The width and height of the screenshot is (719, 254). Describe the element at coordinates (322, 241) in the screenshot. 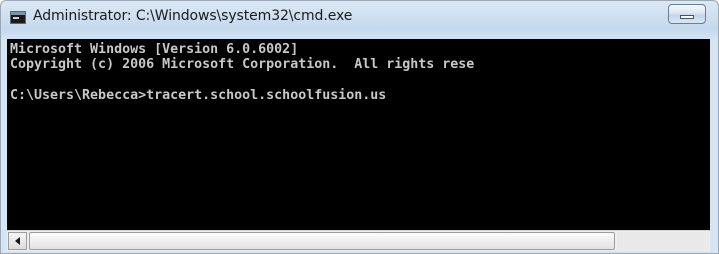

I see `scrollbar-thumb` at that location.